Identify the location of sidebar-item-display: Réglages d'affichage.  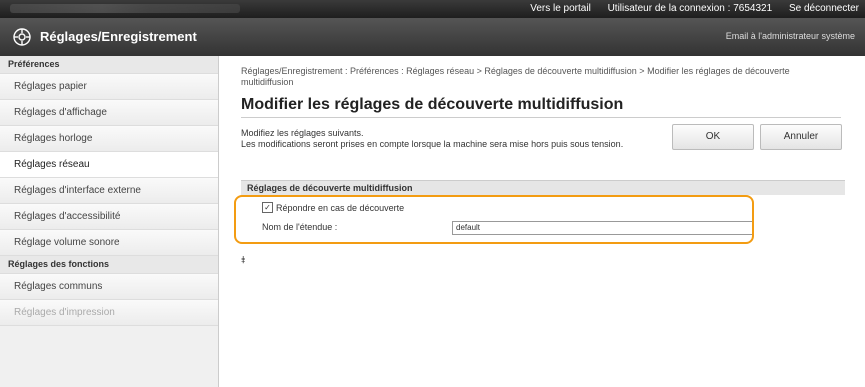
(109, 113).